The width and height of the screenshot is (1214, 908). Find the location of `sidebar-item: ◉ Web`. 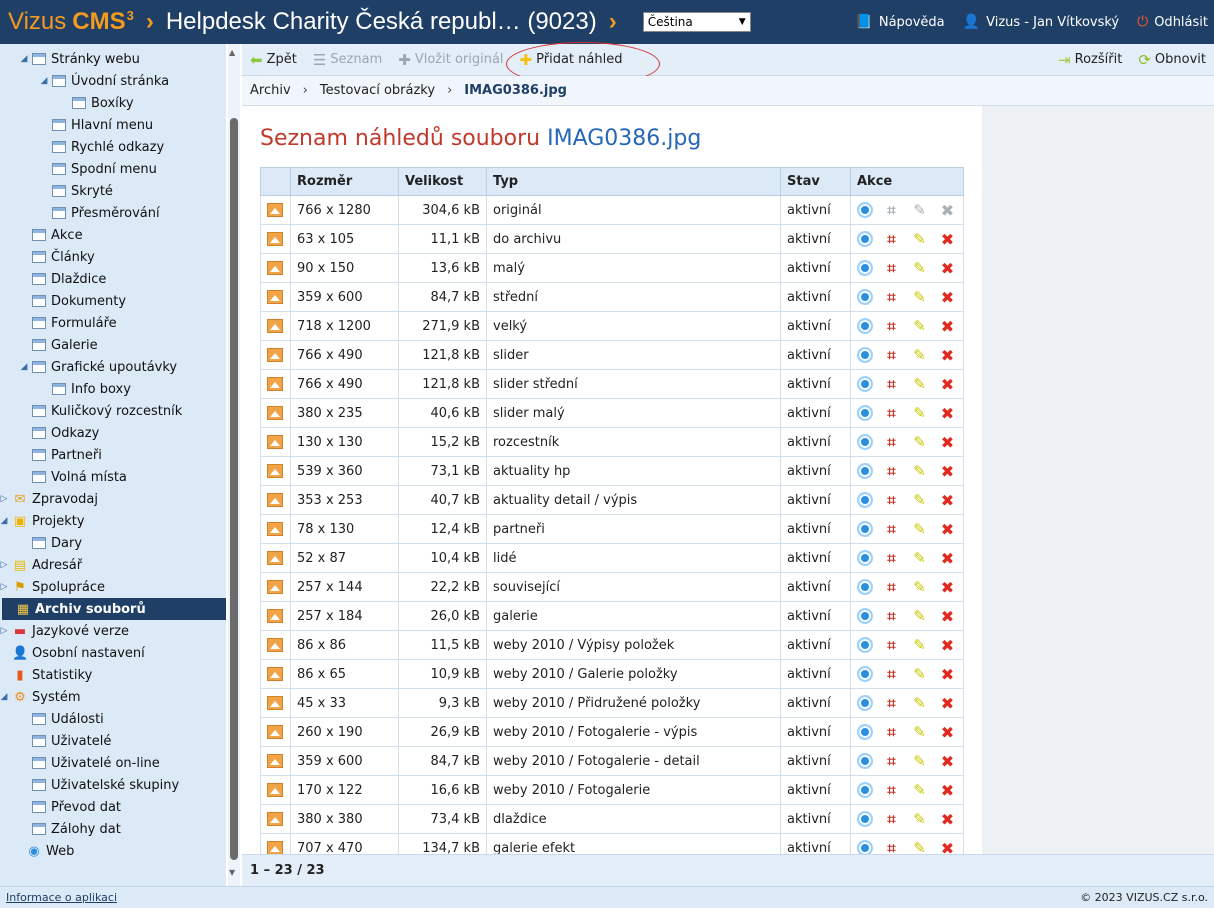

sidebar-item: ◉ Web is located at coordinates (43, 851).